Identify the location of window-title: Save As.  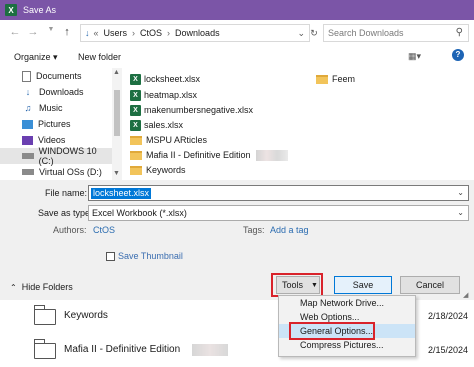
(40, 10).